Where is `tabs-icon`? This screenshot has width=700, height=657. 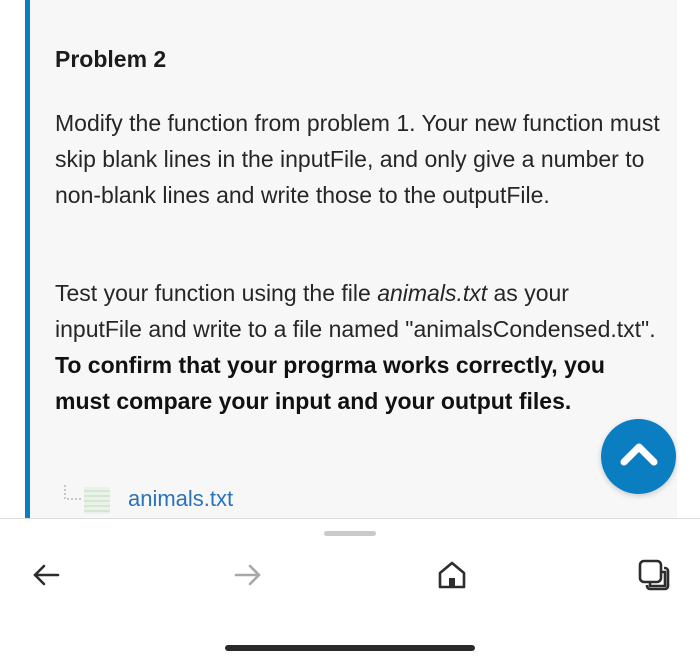 tabs-icon is located at coordinates (654, 577).